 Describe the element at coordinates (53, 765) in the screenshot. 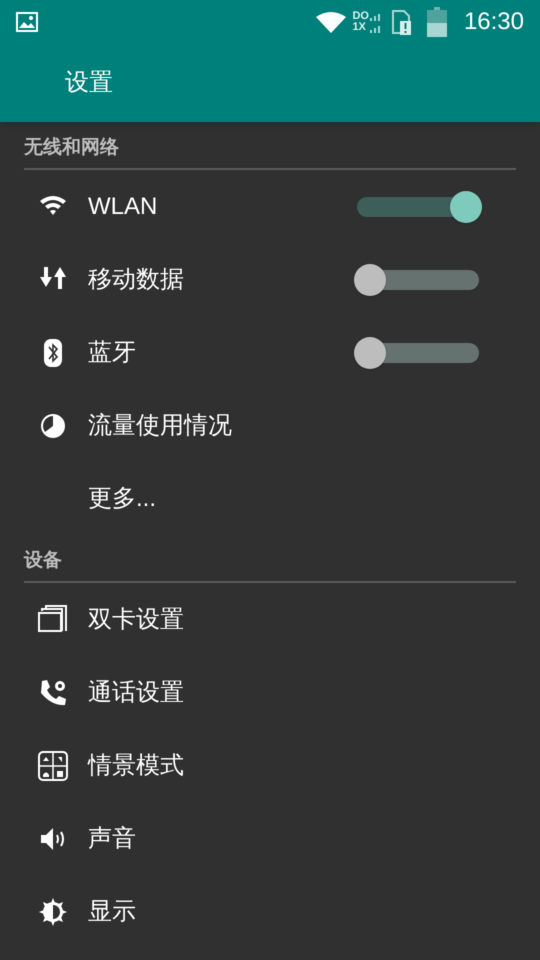

I see `grid-icons-icon` at that location.